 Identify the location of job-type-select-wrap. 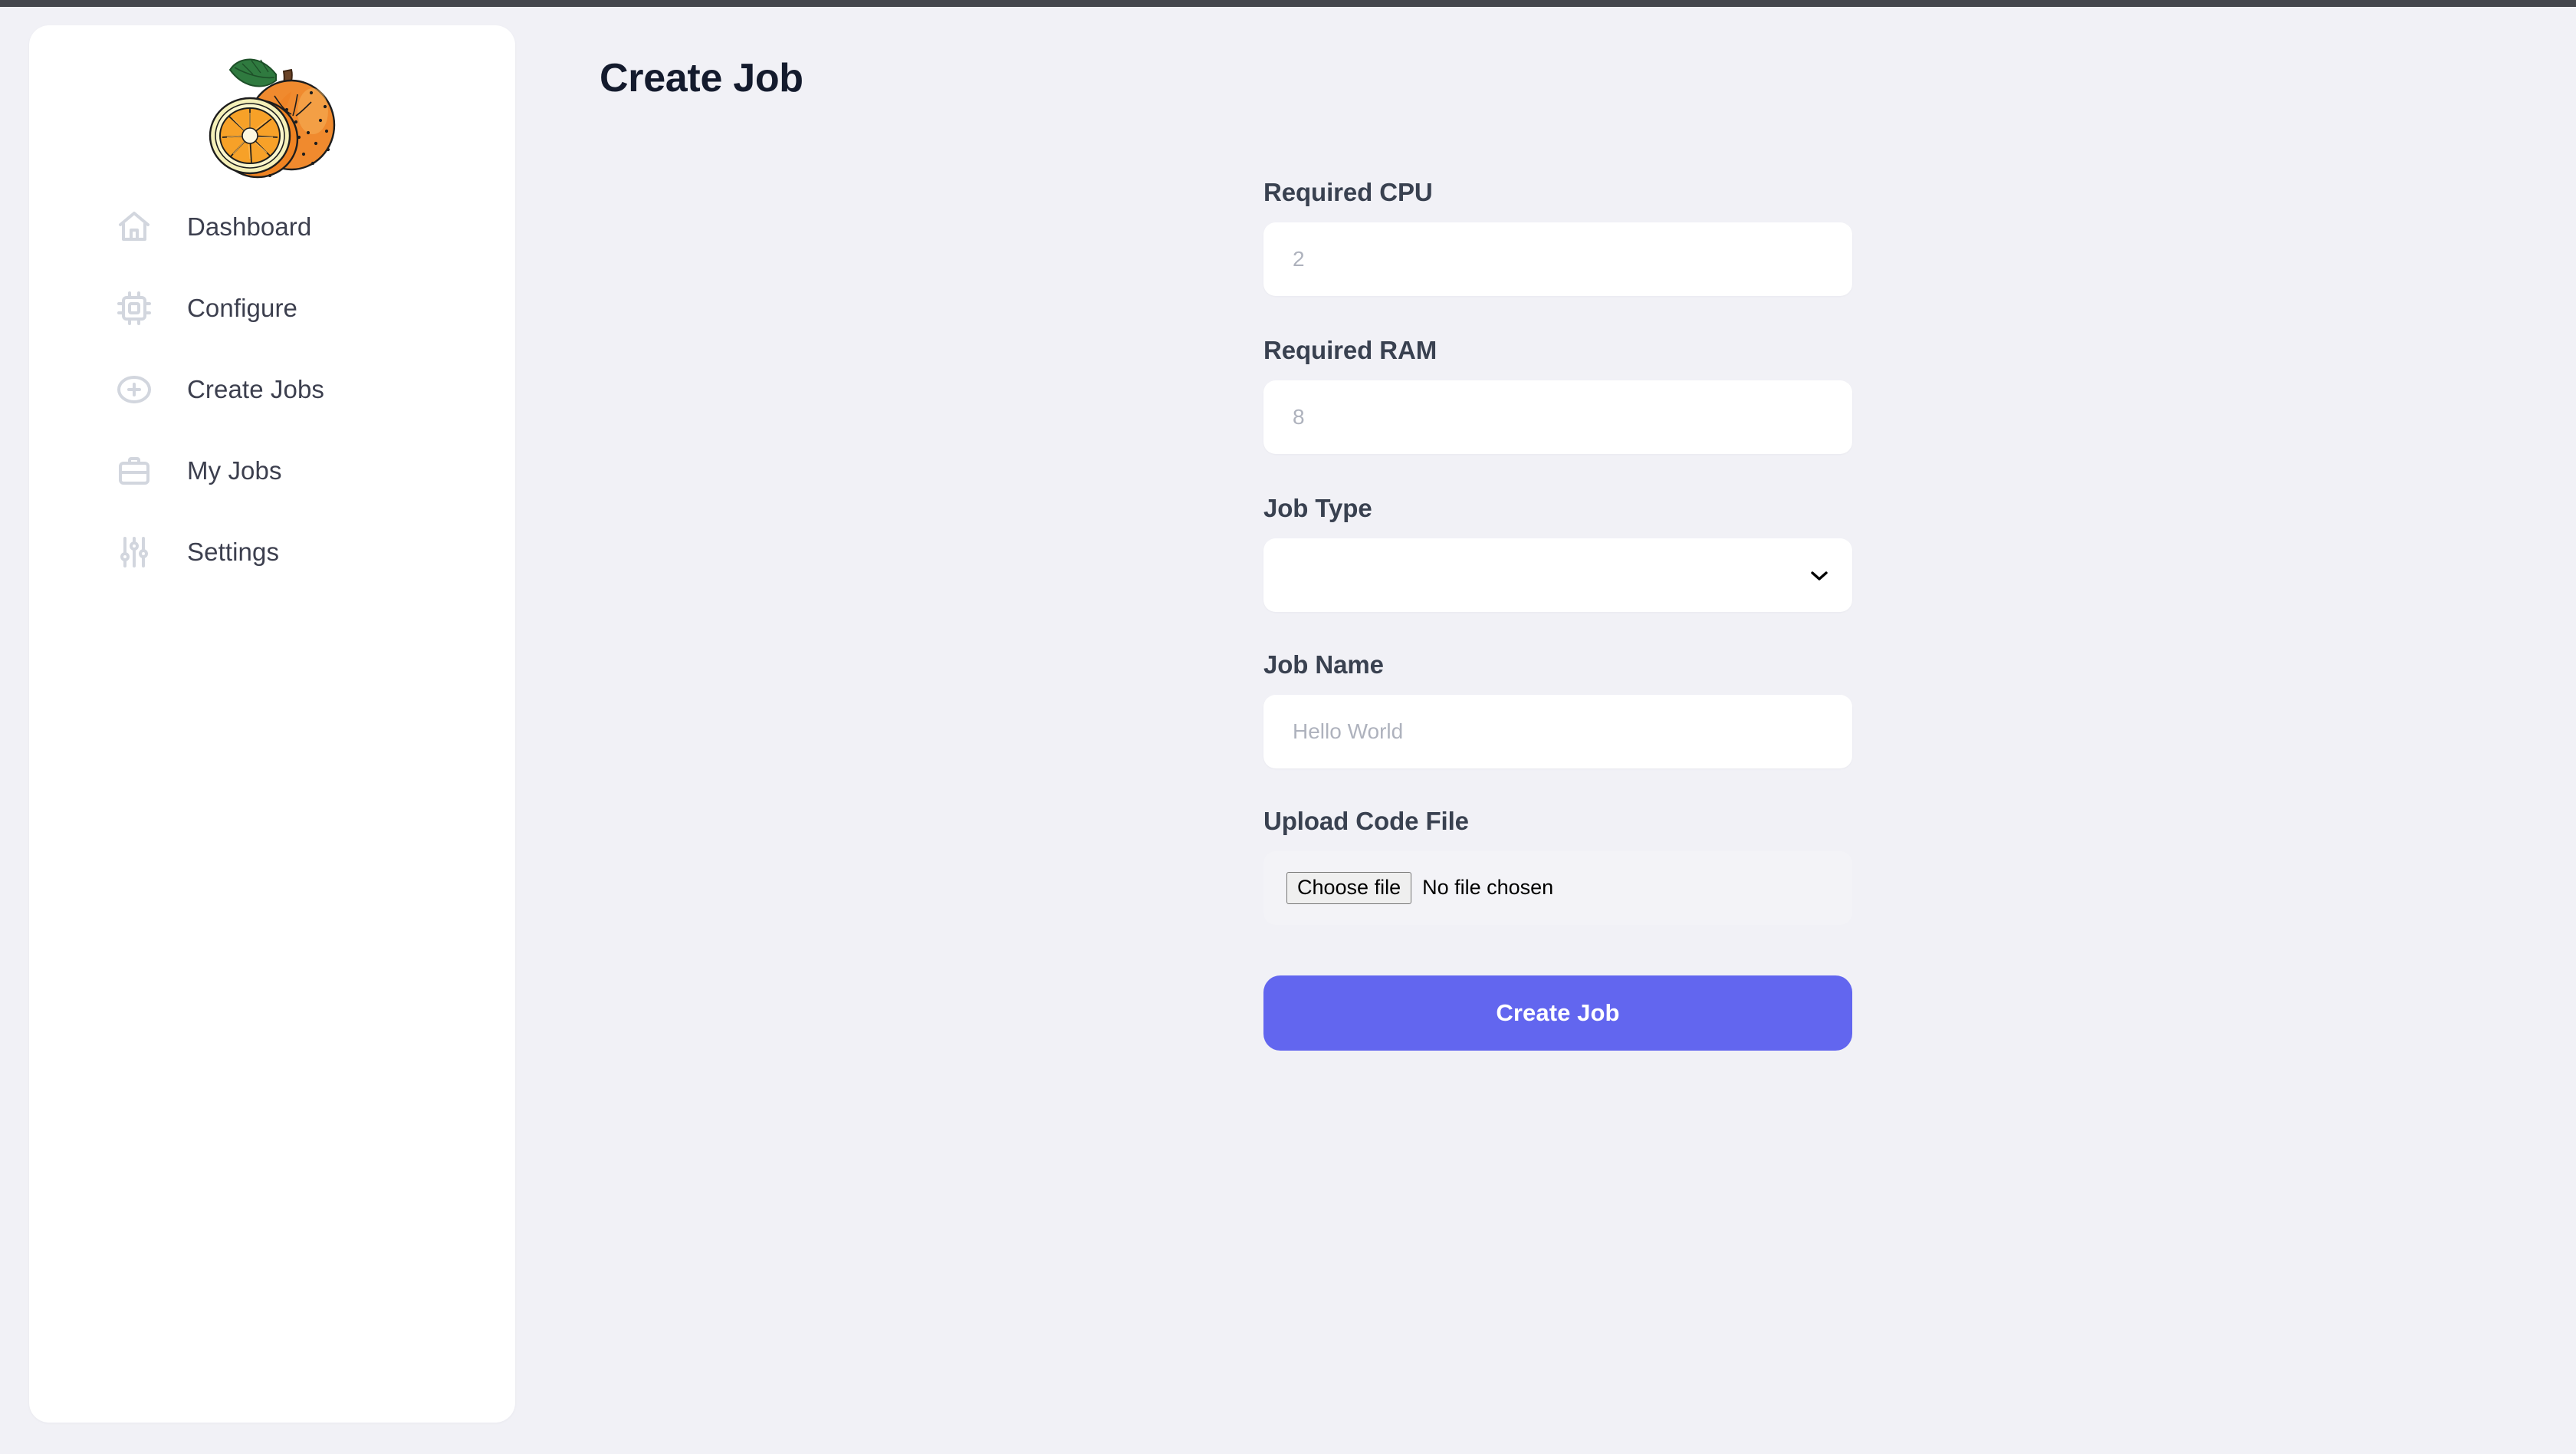
(1557, 575).